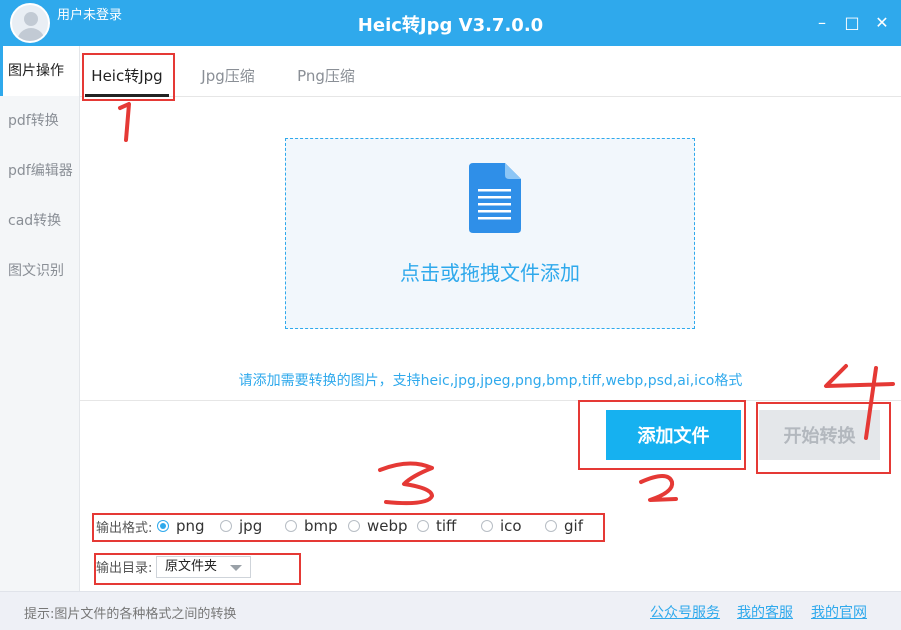 This screenshot has width=901, height=630. I want to click on sidebar-item-pdf-editor: pdf编辑器, so click(39, 171).